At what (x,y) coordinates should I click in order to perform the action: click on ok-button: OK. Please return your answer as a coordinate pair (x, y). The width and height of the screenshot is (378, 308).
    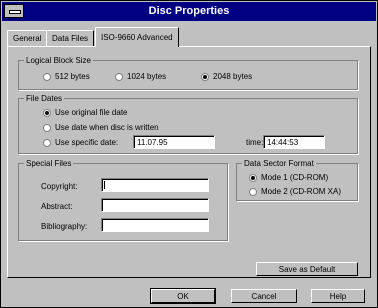
    Looking at the image, I should click on (183, 296).